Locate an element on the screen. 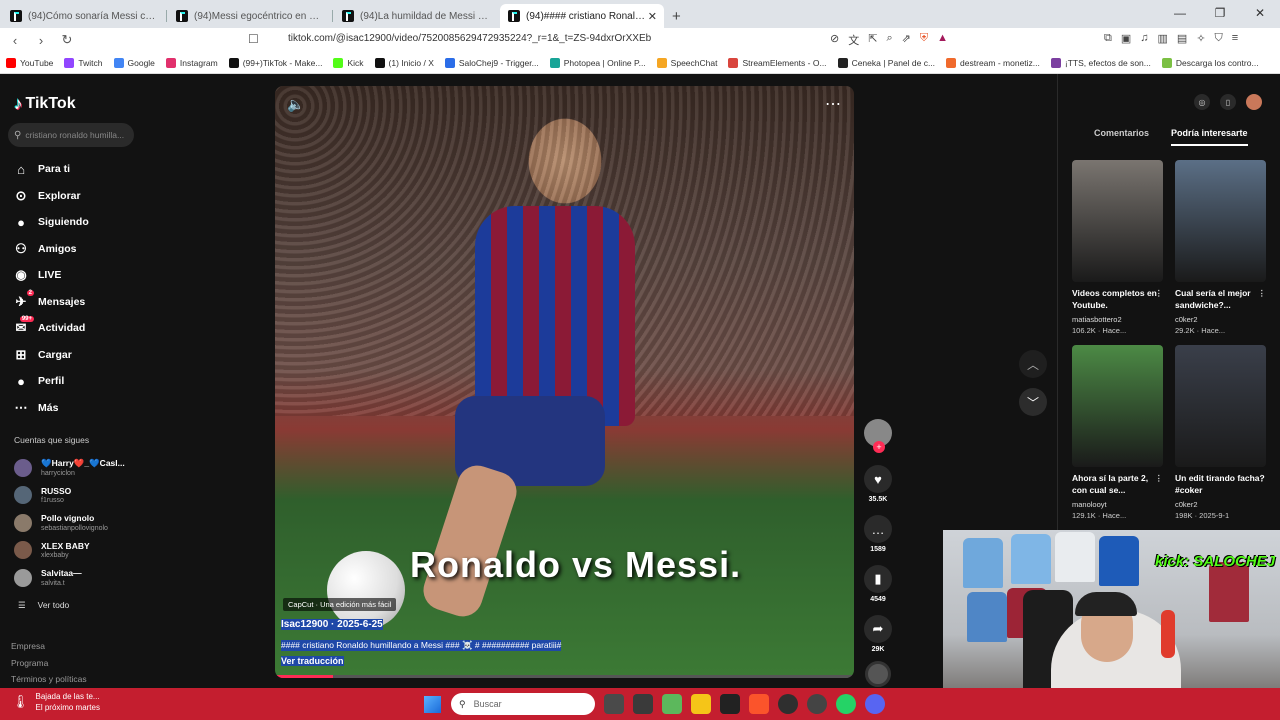  video-author: Isac12900 · 2025-6-25 is located at coordinates (332, 624).